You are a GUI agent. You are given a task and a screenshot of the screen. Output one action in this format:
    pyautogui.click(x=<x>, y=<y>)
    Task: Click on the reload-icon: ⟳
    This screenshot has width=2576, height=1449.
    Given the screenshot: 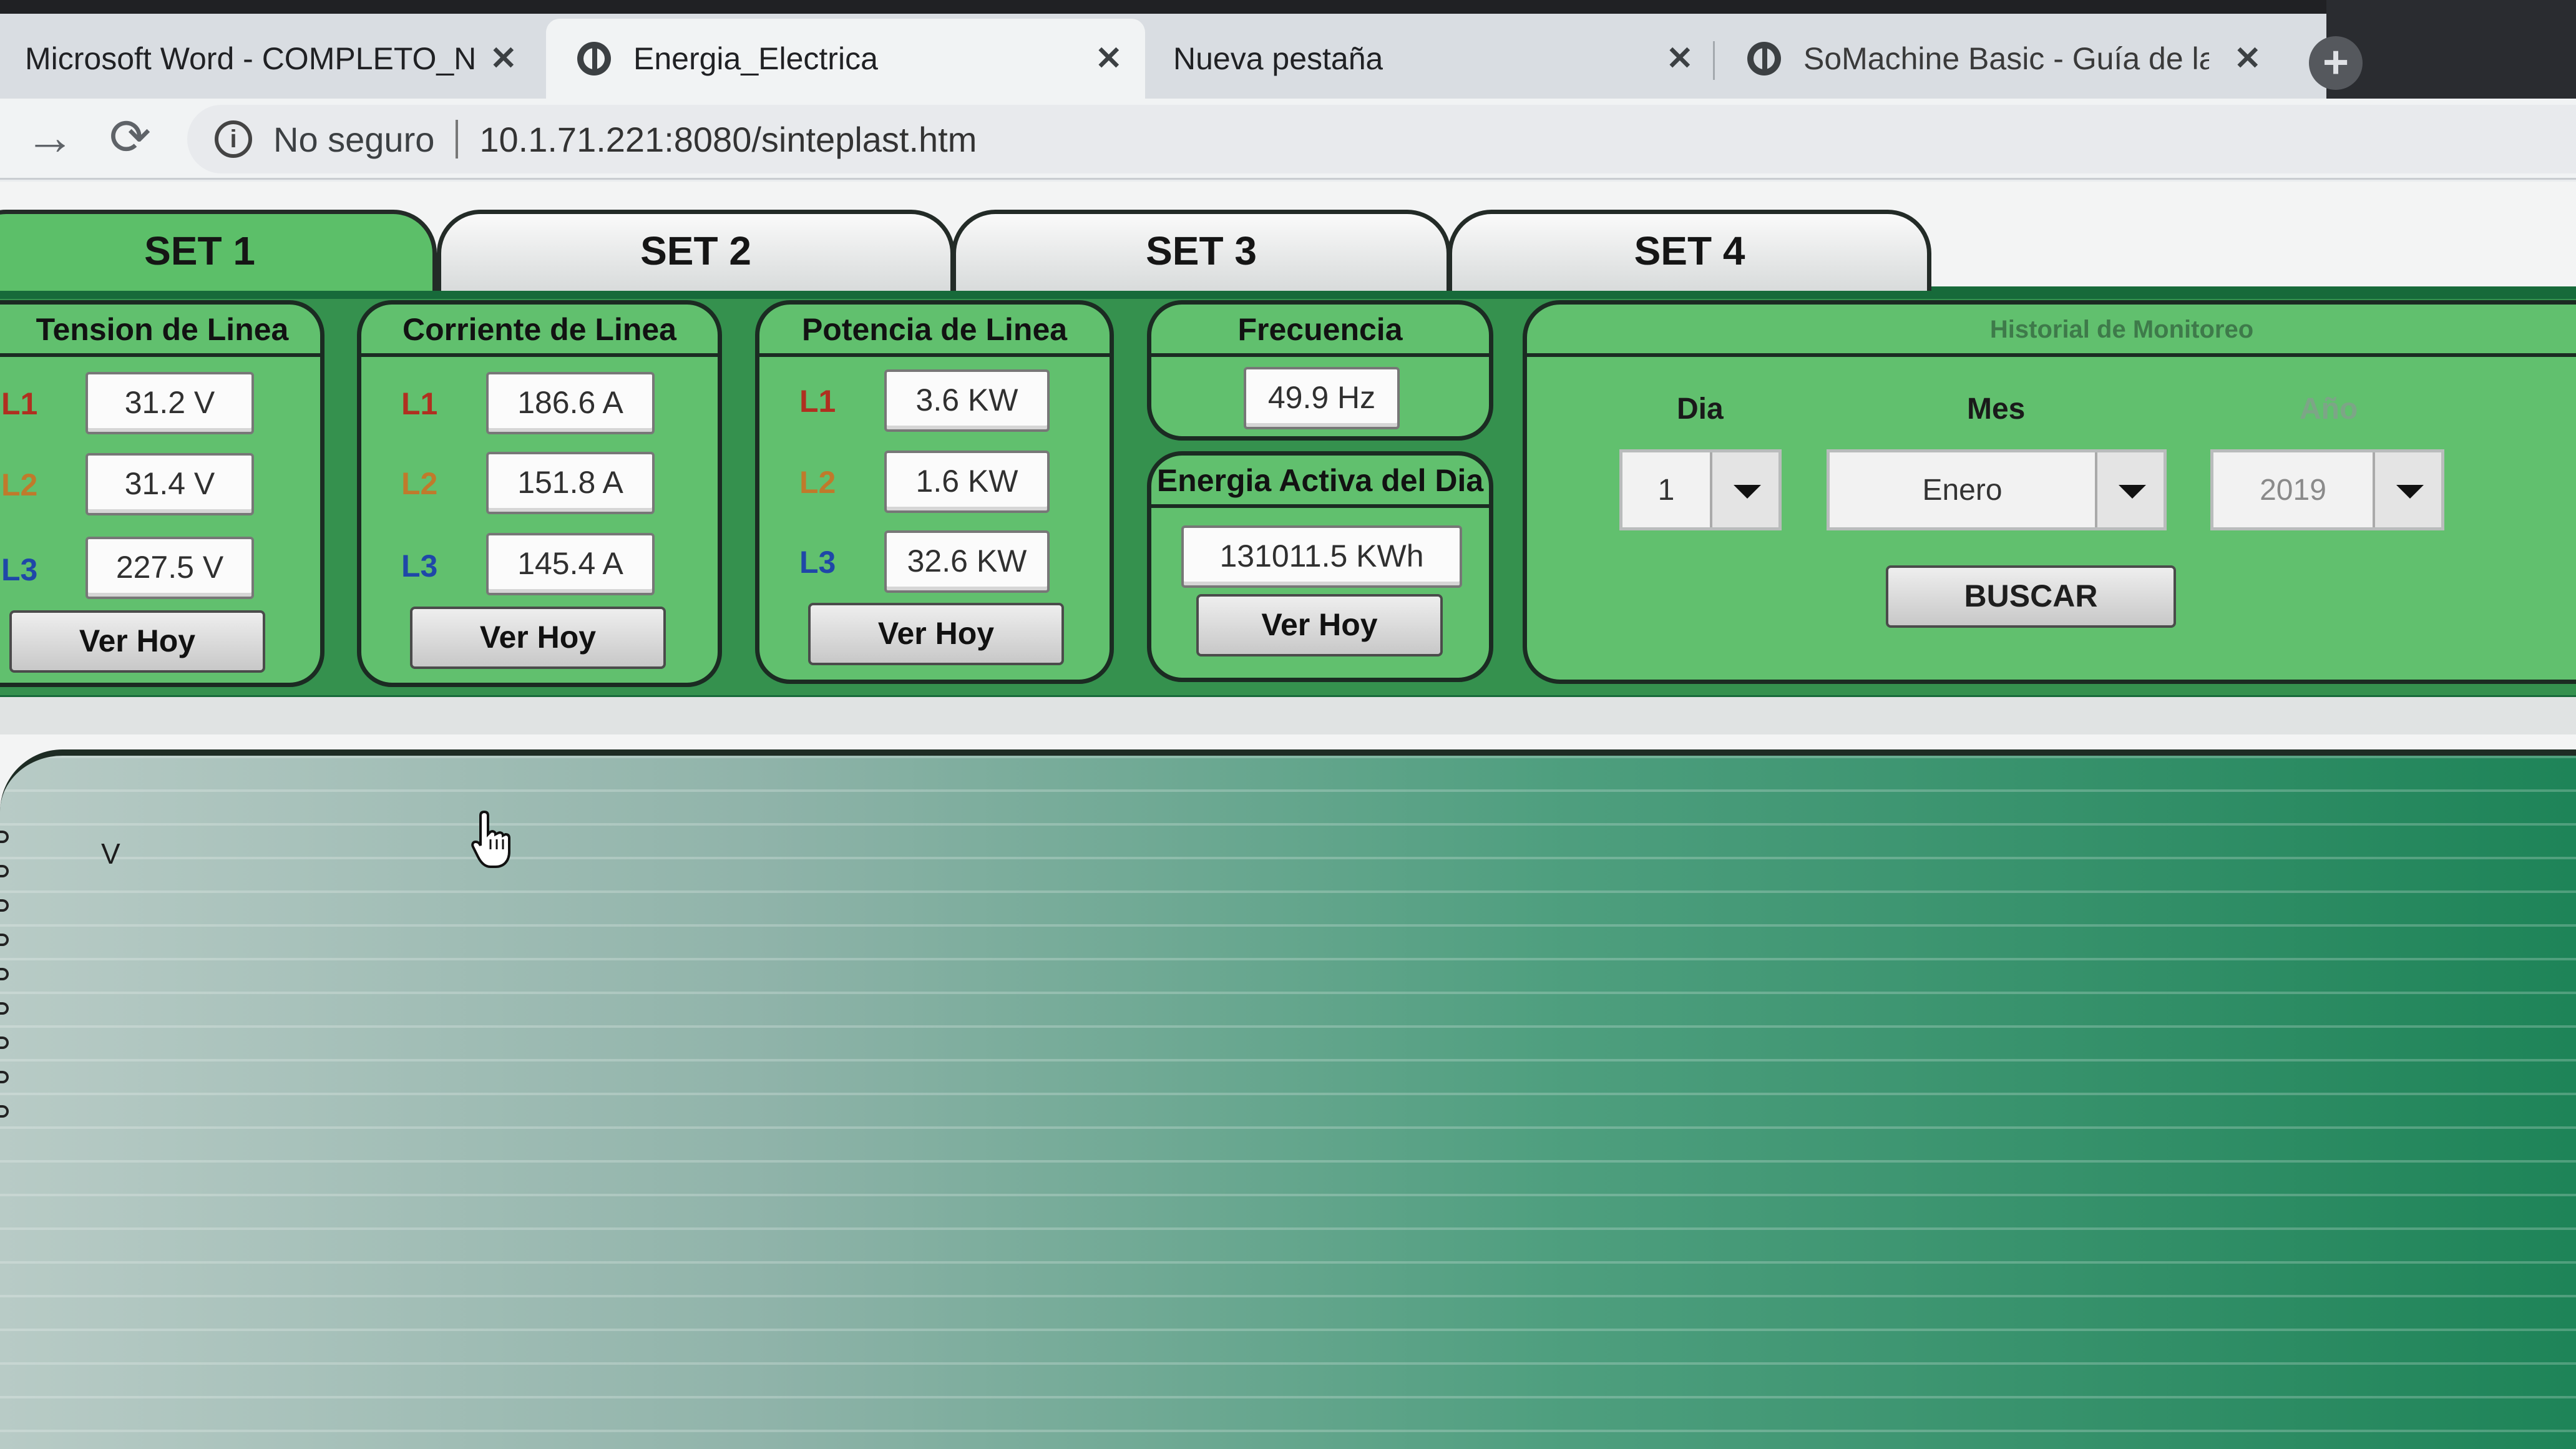 What is the action you would take?
    pyautogui.click(x=130, y=137)
    